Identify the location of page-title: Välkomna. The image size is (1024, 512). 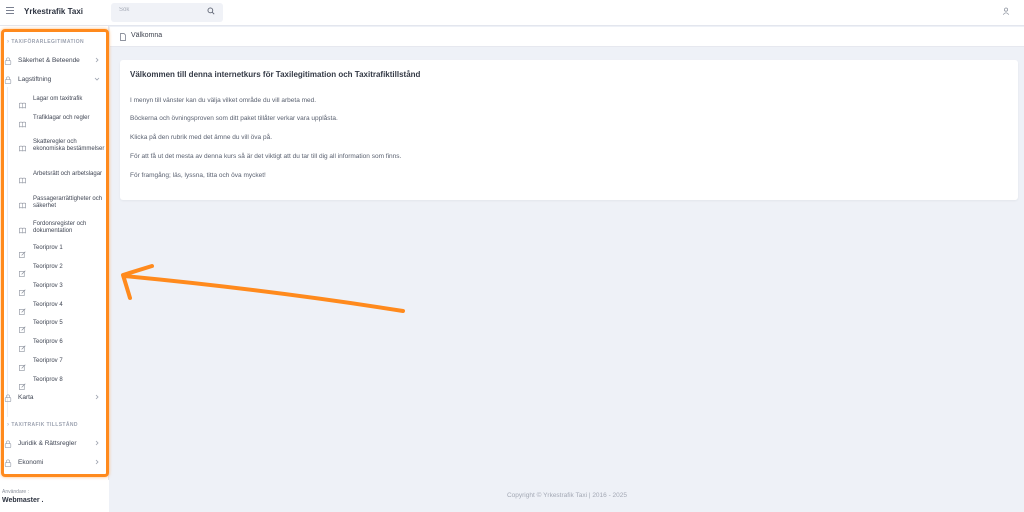
(147, 35).